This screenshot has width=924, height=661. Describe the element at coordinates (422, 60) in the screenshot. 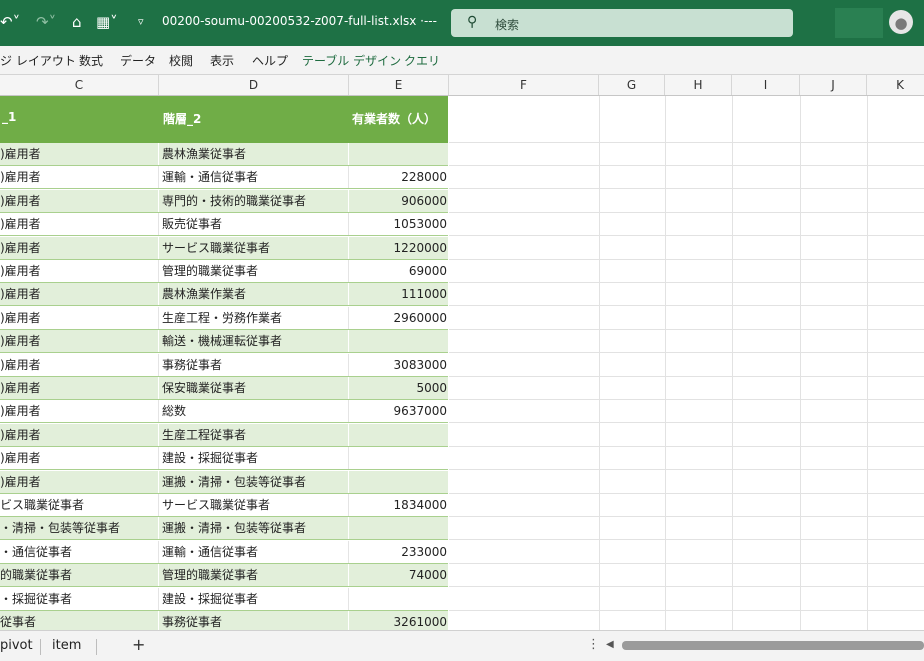

I see `tab-query: クエリ` at that location.